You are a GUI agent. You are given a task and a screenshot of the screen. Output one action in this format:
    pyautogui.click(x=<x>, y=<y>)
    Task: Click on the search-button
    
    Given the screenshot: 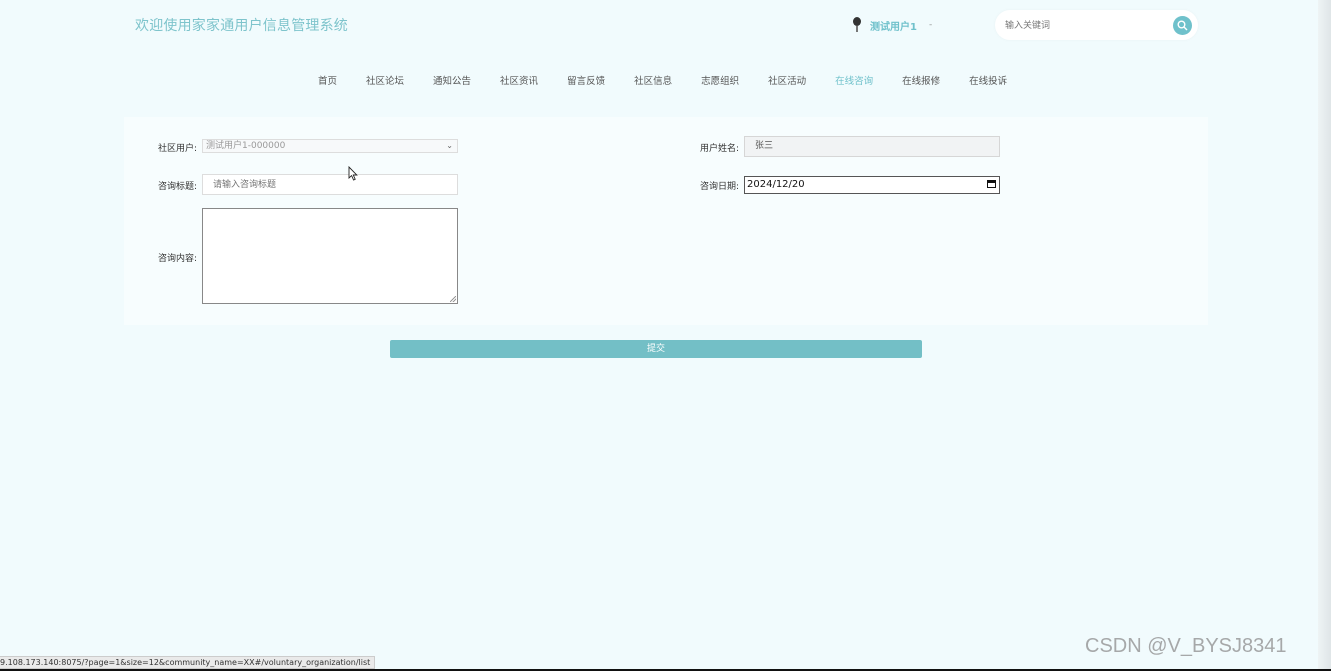 What is the action you would take?
    pyautogui.click(x=1182, y=25)
    